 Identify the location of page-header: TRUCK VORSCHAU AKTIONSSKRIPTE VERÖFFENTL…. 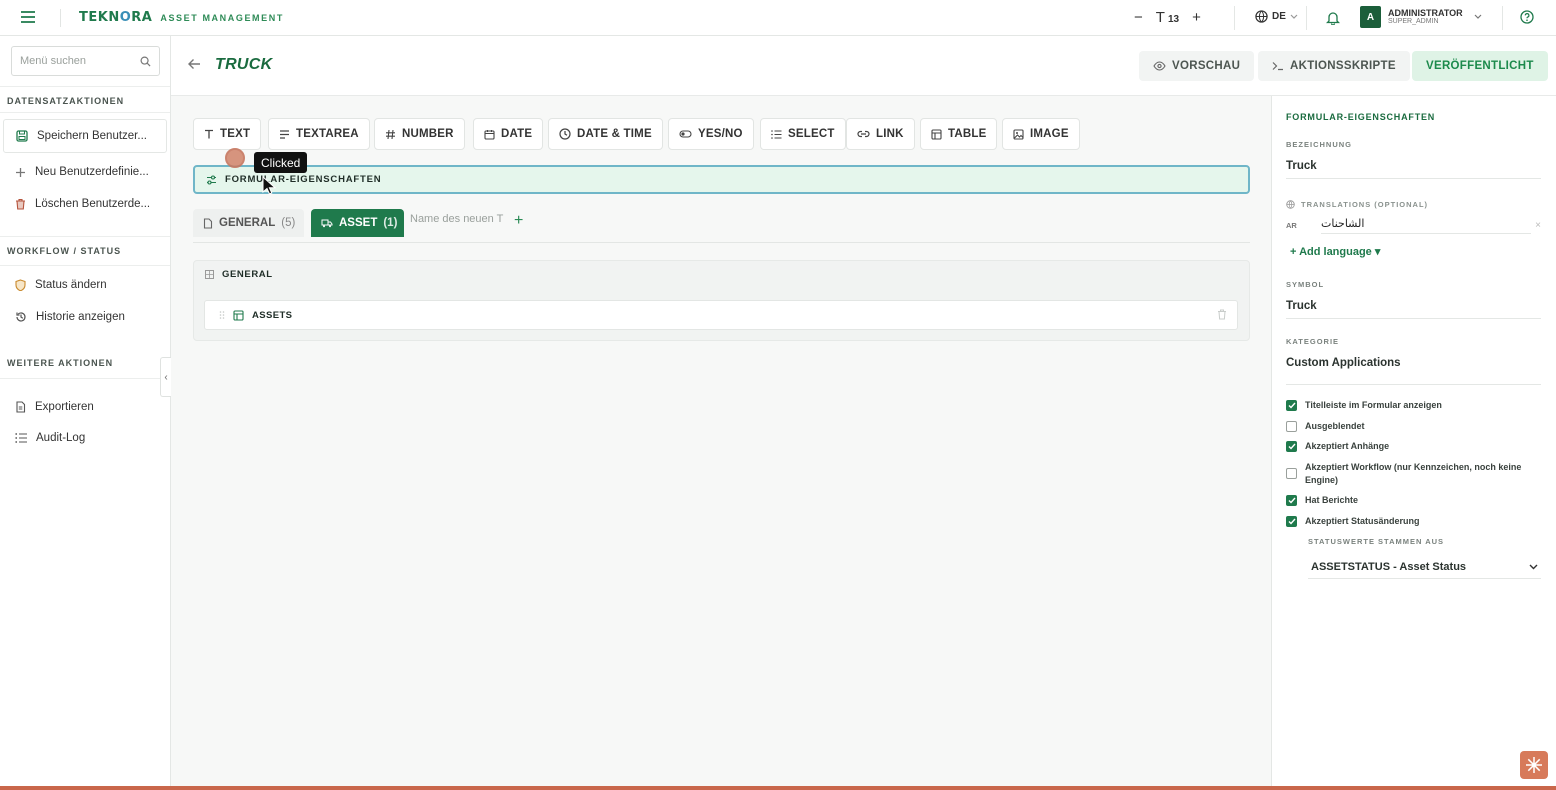
(863, 66).